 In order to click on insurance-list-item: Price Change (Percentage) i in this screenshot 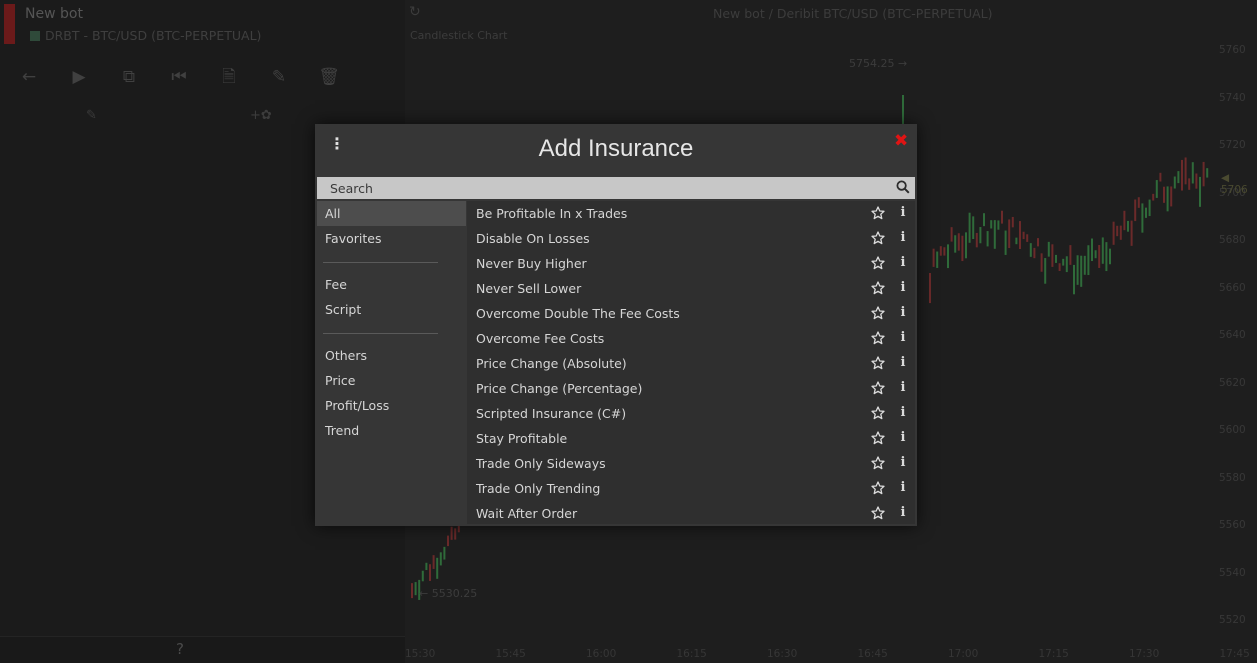, I will do `click(691, 388)`.